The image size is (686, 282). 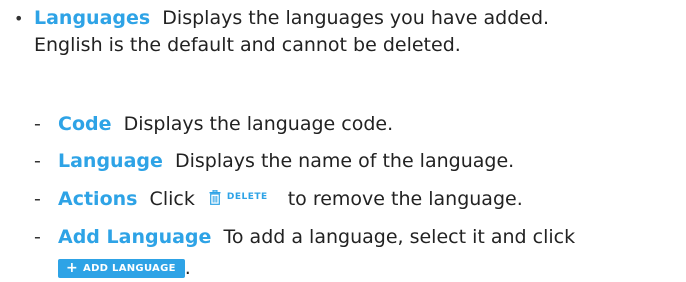 What do you see at coordinates (215, 197) in the screenshot?
I see `trash-icon` at bounding box center [215, 197].